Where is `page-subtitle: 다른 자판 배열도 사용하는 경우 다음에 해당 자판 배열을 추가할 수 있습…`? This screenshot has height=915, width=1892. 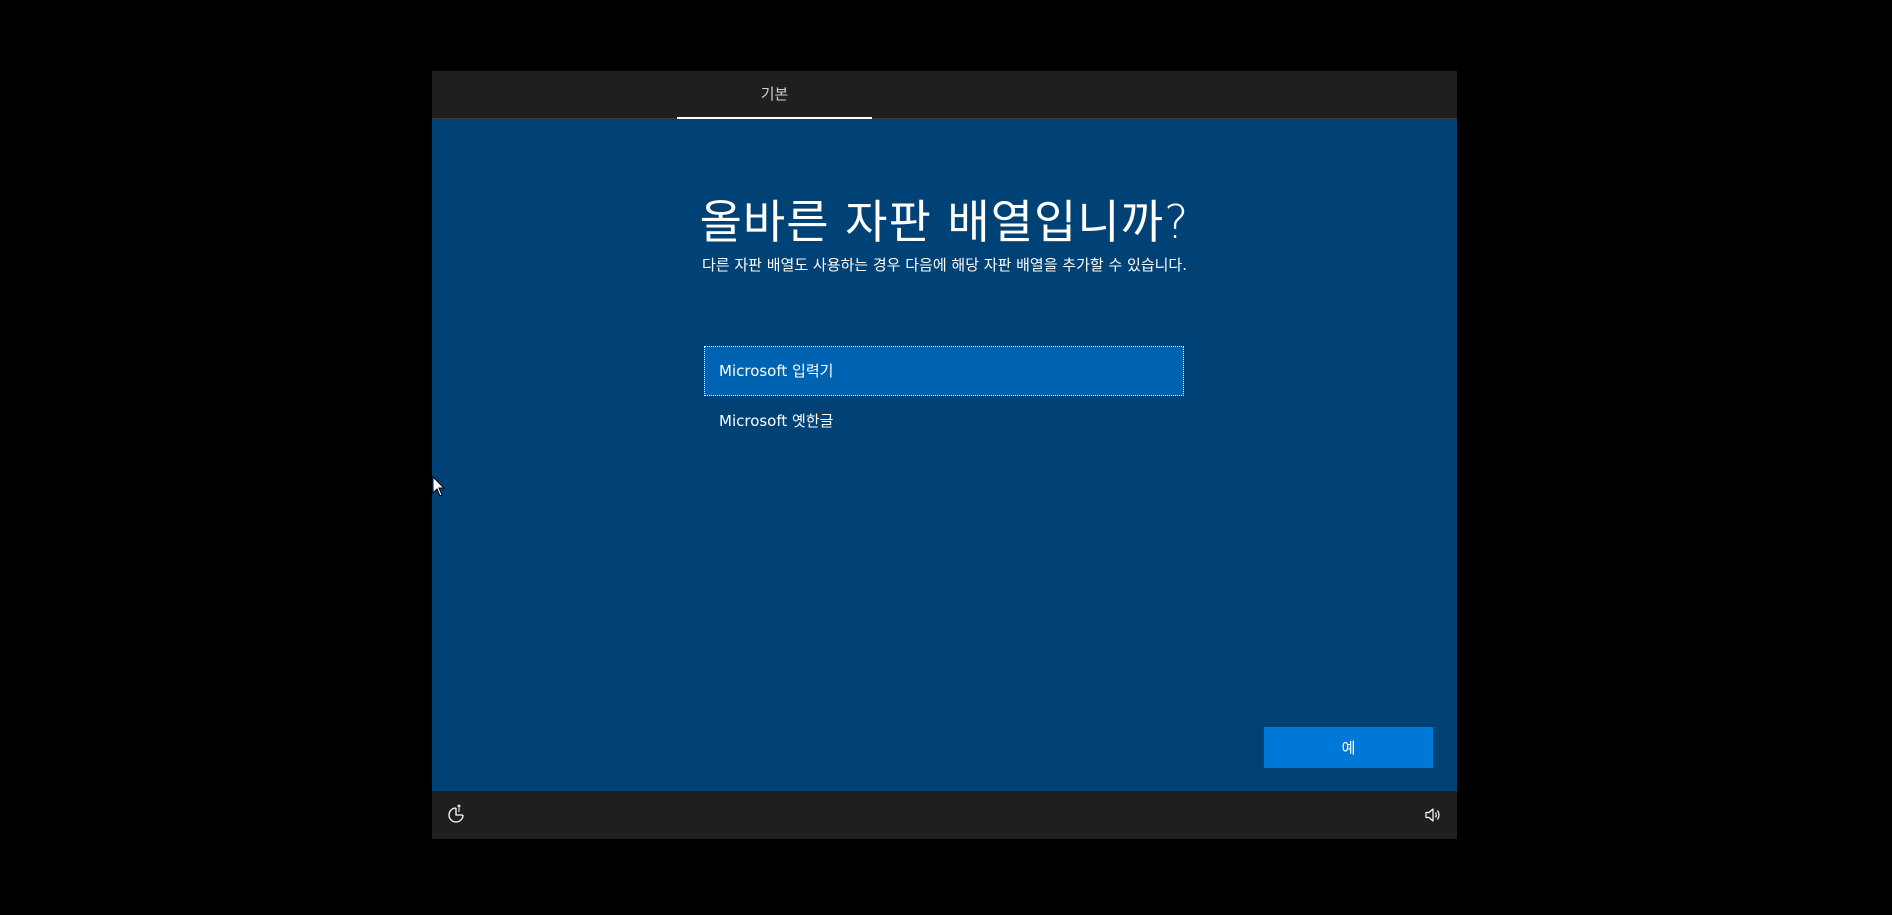 page-subtitle: 다른 자판 배열도 사용하는 경우 다음에 해당 자판 배열을 추가할 수 있습… is located at coordinates (944, 265).